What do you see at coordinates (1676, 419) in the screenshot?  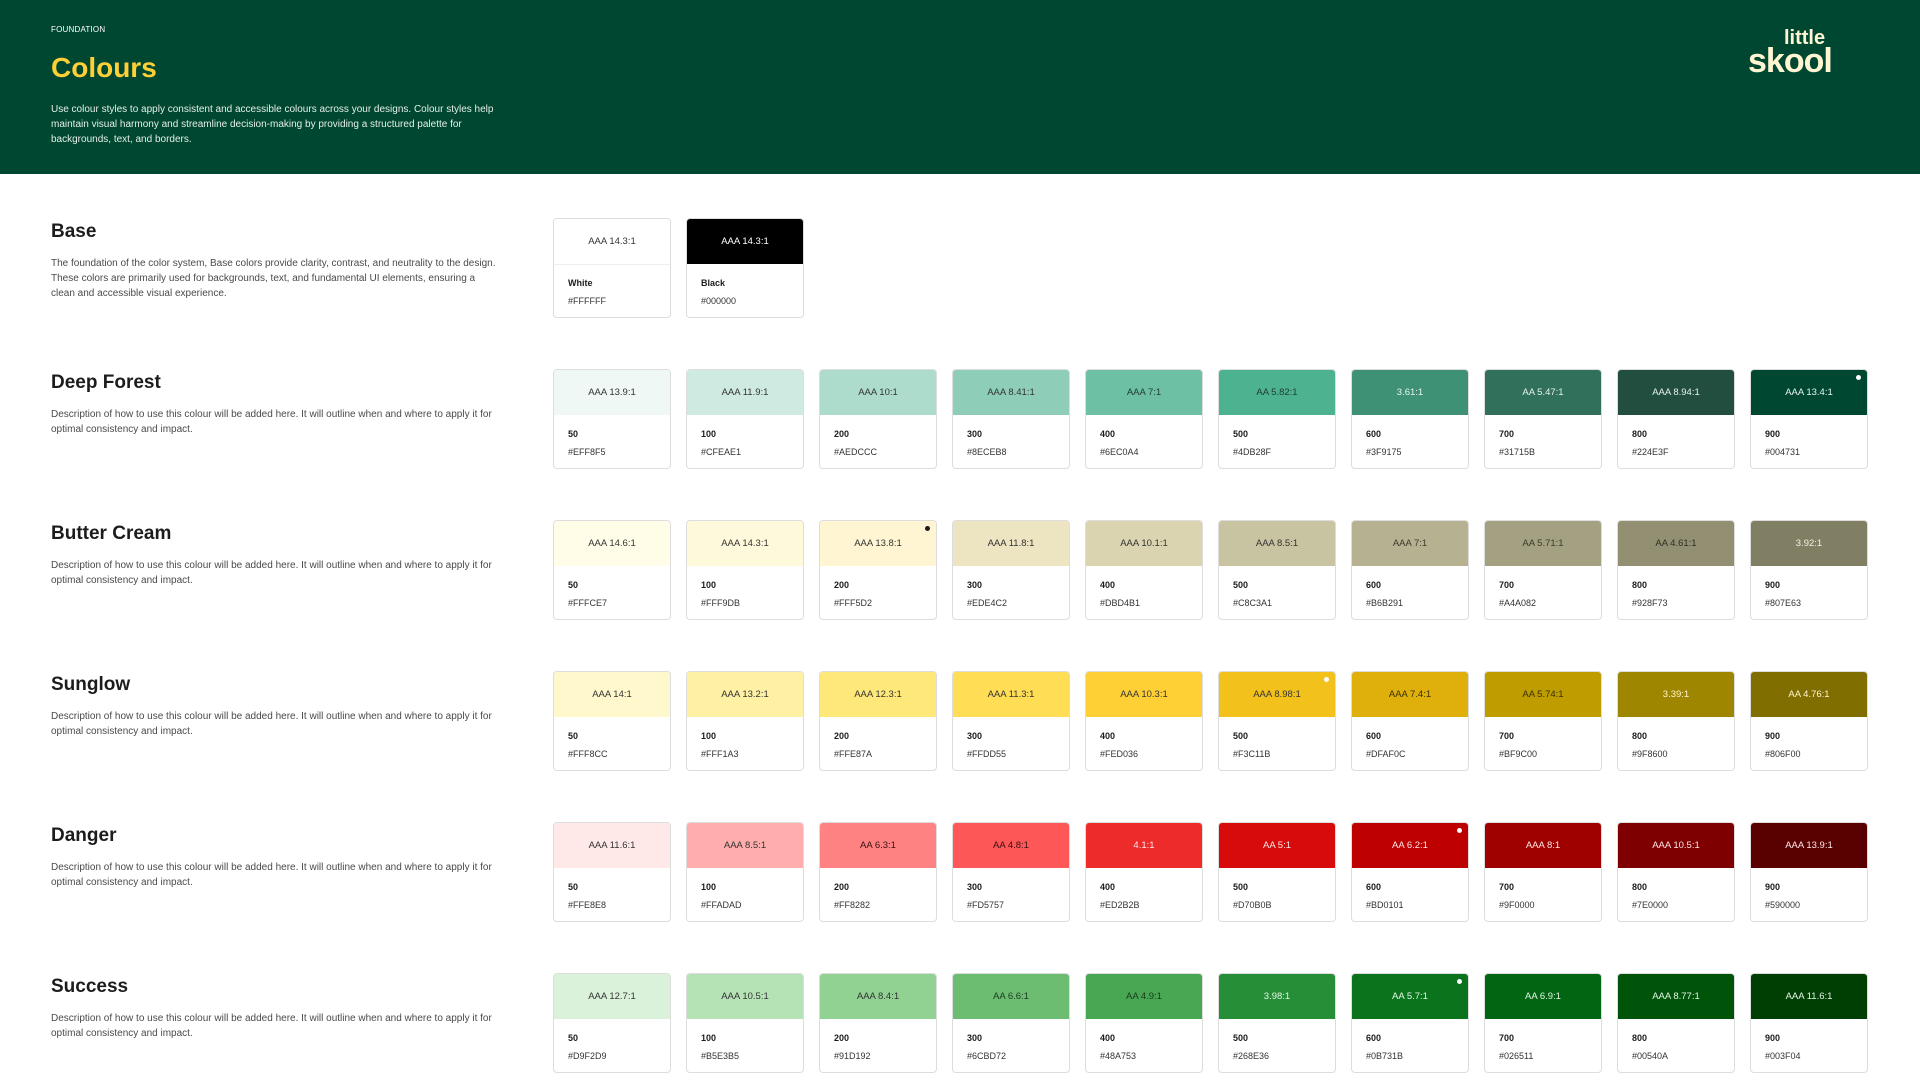 I see `color-swatch-card: AAA 8.94:1 800 #224E3F` at bounding box center [1676, 419].